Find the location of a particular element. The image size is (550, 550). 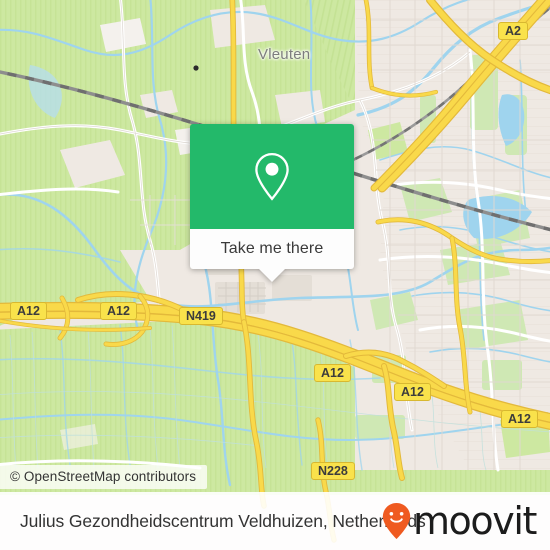

road-shield-a12-1: A12 is located at coordinates (28, 311).